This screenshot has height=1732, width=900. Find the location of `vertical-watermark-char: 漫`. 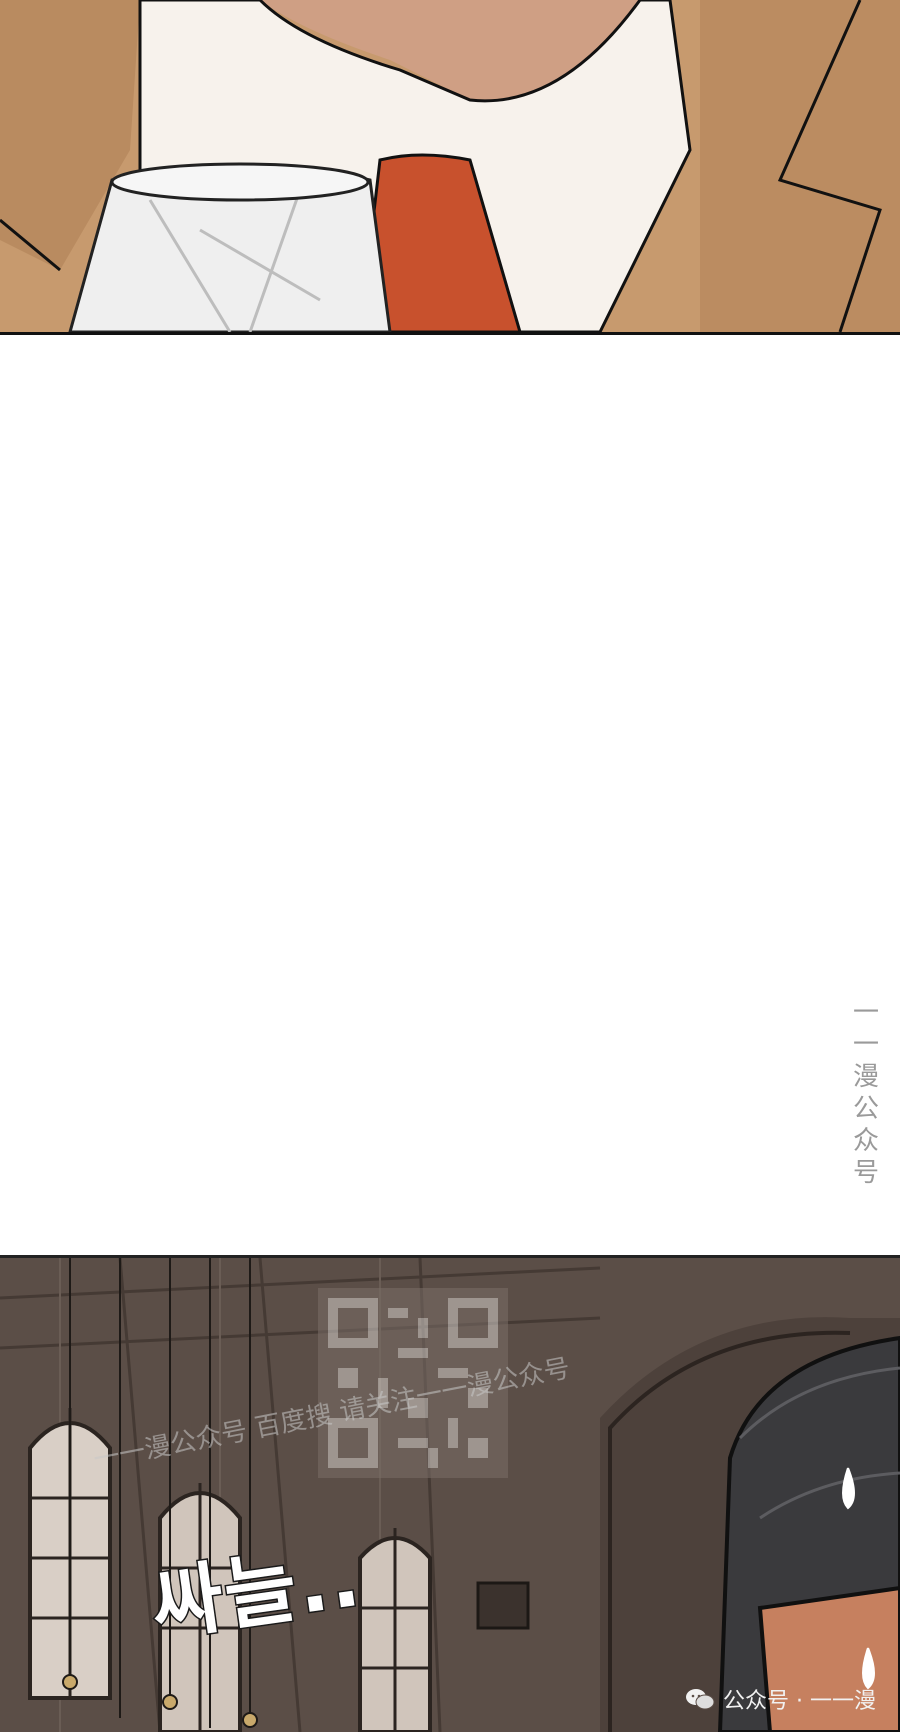

vertical-watermark-char: 漫 is located at coordinates (865, 1077).